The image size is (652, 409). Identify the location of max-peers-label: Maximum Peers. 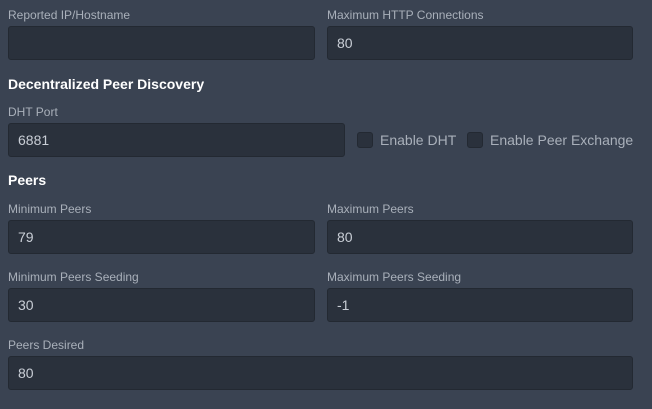
(370, 209).